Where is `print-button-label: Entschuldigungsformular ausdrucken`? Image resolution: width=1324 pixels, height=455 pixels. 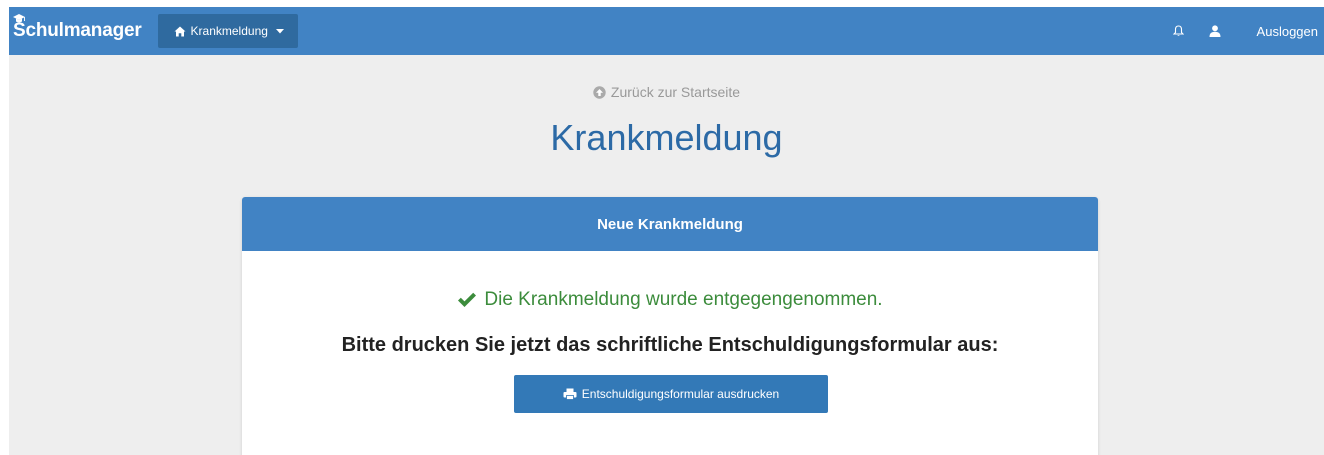 print-button-label: Entschuldigungsformular ausdrucken is located at coordinates (680, 394).